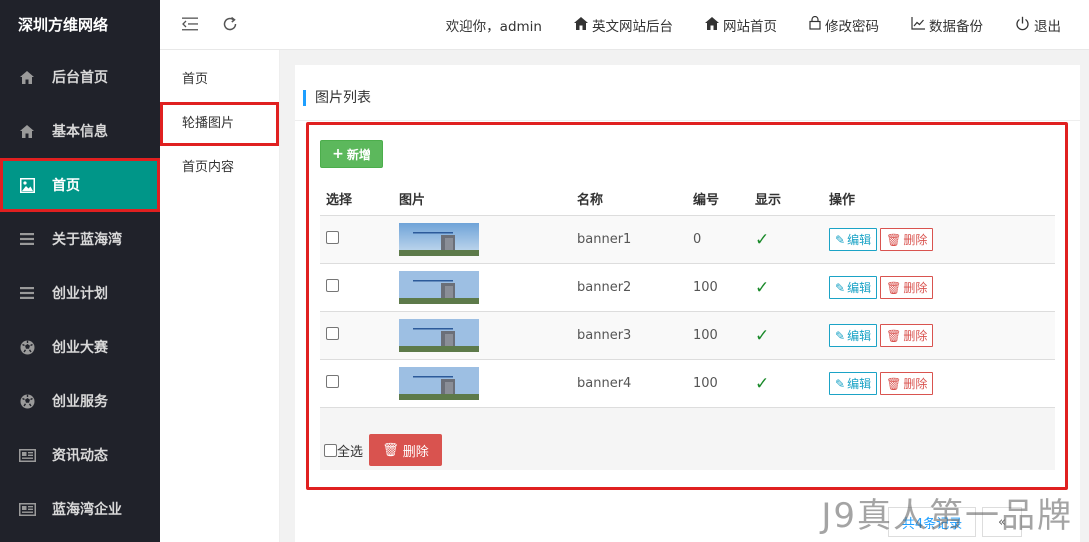 The height and width of the screenshot is (542, 1089). I want to click on brand-title: 深圳方维网络, so click(63, 25).